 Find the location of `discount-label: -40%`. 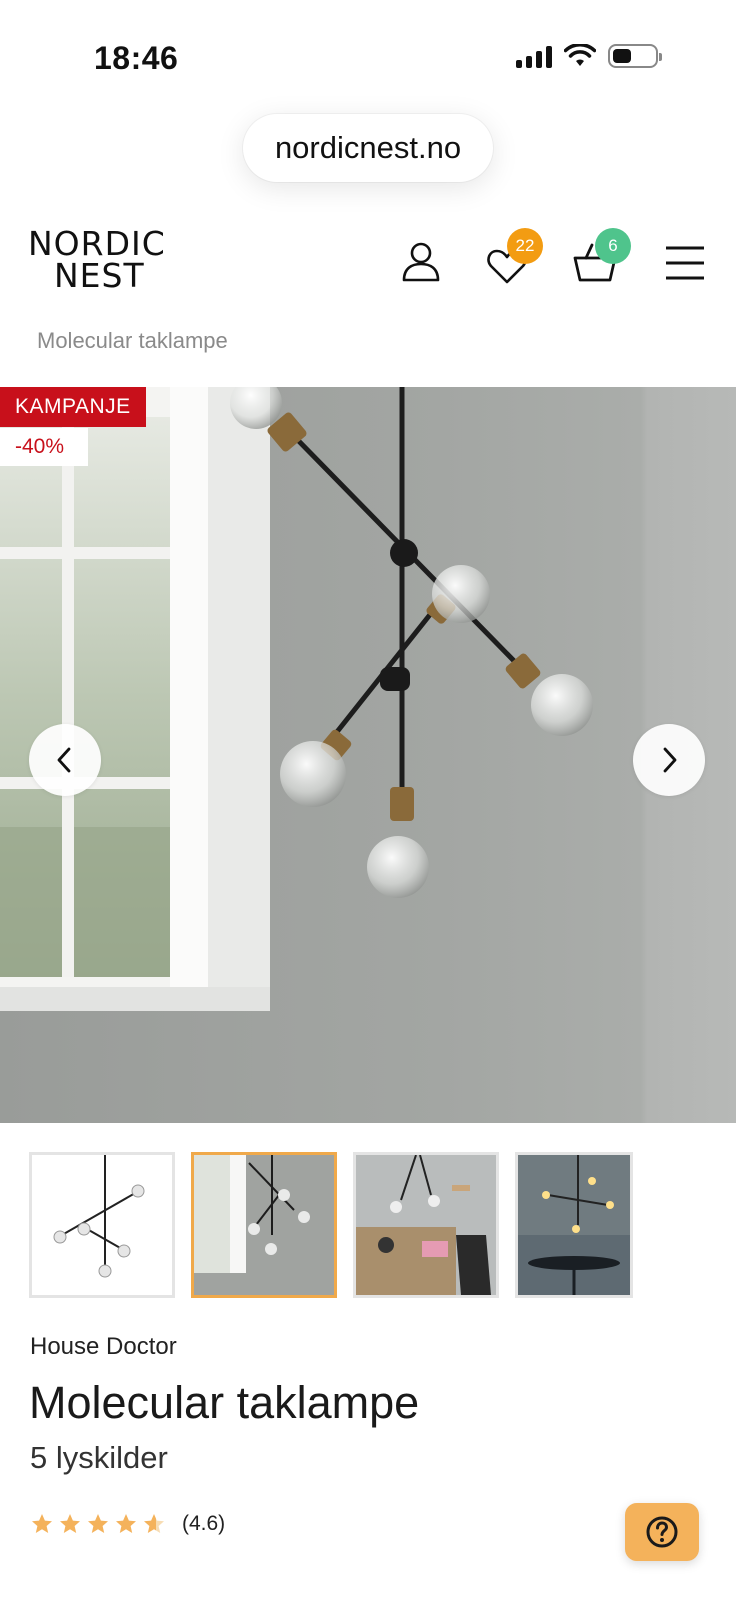

discount-label: -40% is located at coordinates (44, 447).